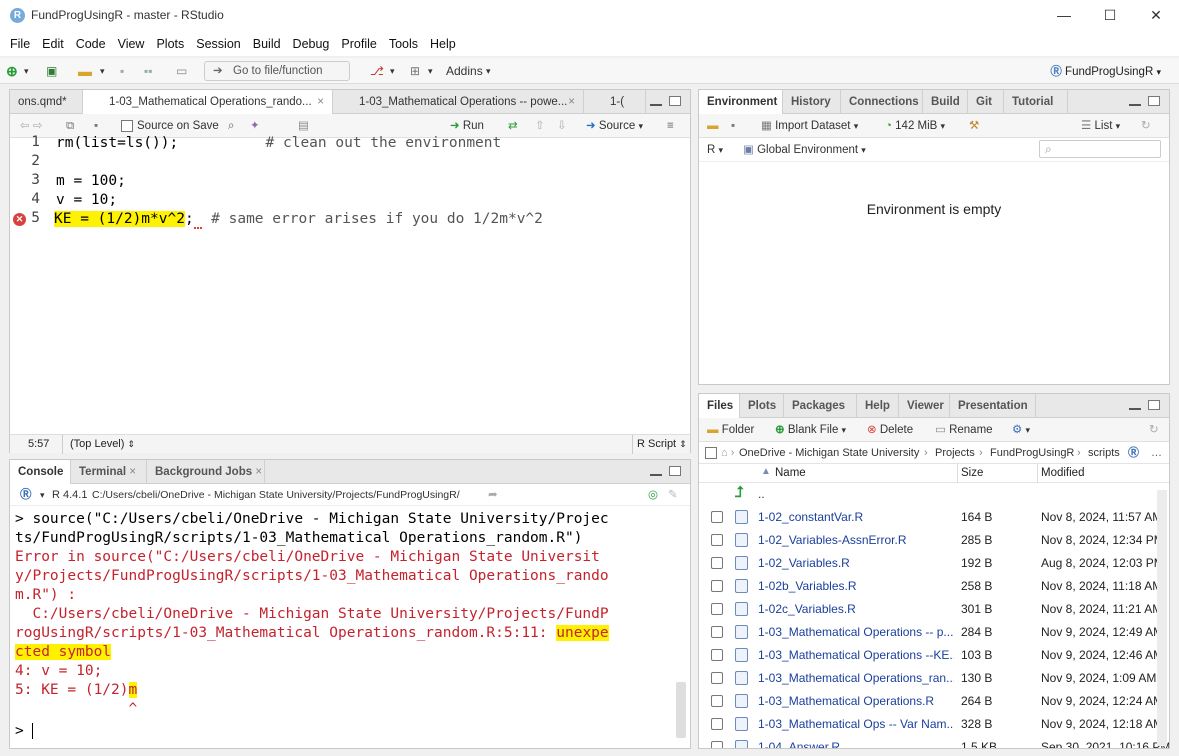 This screenshot has width=1179, height=756. Describe the element at coordinates (675, 101) in the screenshot. I see `maximize-pane-icon` at that location.